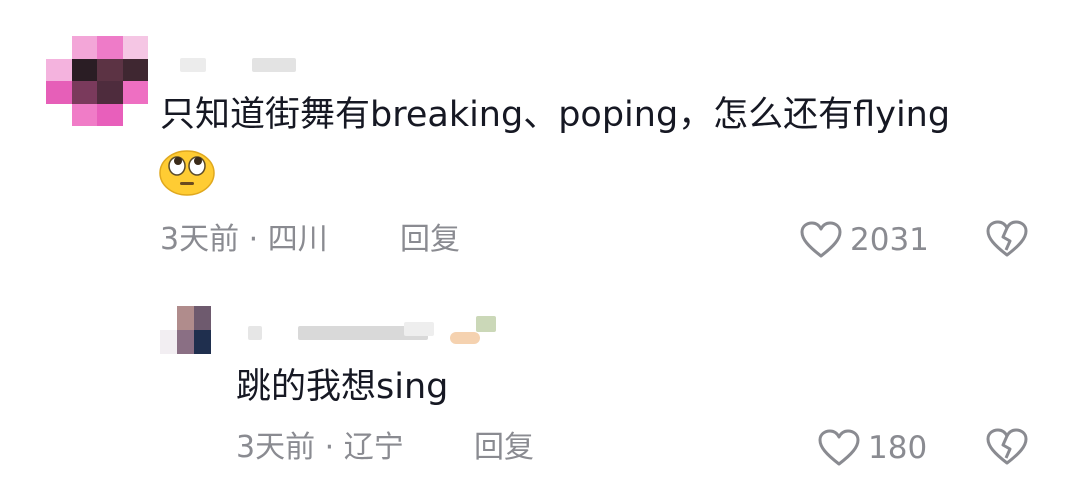 The height and width of the screenshot is (496, 1080). I want to click on replier-avatar, so click(194, 330).